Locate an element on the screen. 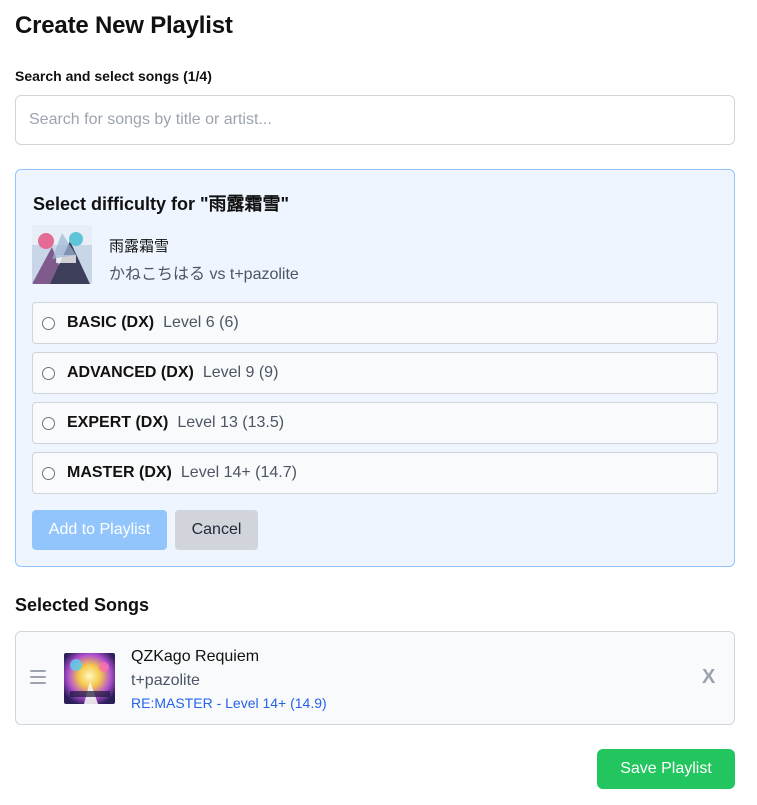 The image size is (757, 805). difficulty-level: Level 9 (9) is located at coordinates (240, 372).